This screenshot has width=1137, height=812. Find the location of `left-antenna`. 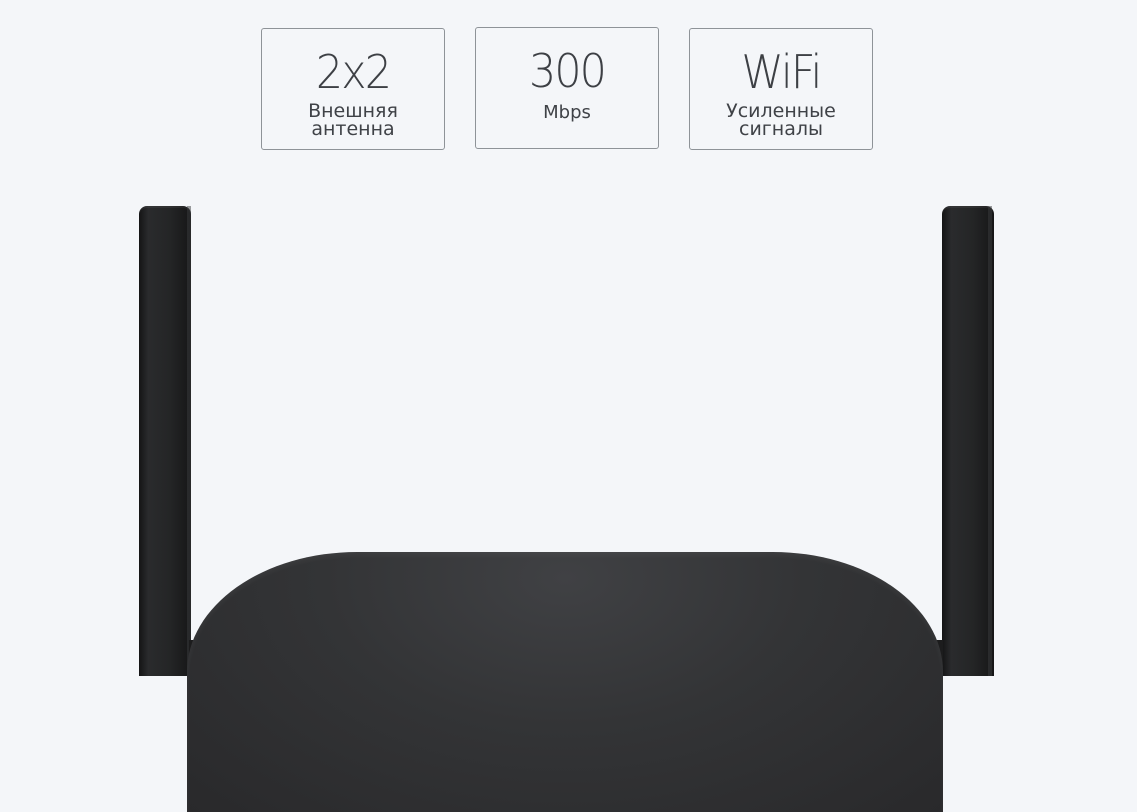

left-antenna is located at coordinates (165, 441).